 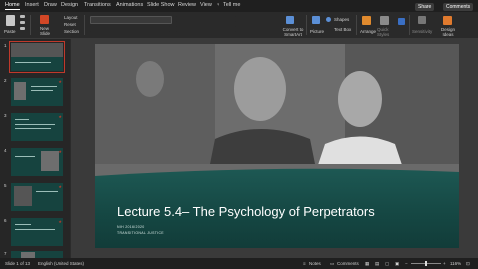 I want to click on new-slide-button: New Slide, so click(x=46, y=31).